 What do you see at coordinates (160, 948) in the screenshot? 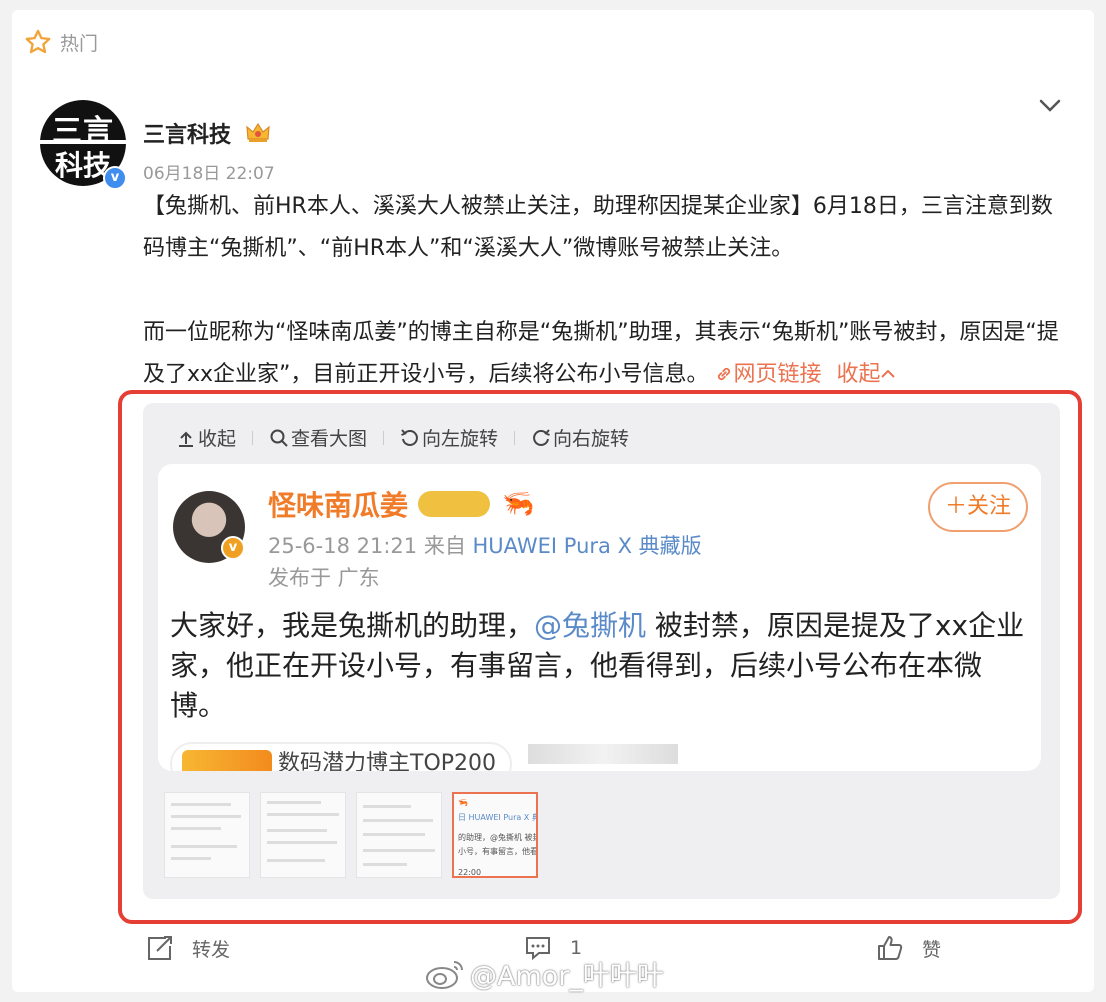
I see `repost-icon` at bounding box center [160, 948].